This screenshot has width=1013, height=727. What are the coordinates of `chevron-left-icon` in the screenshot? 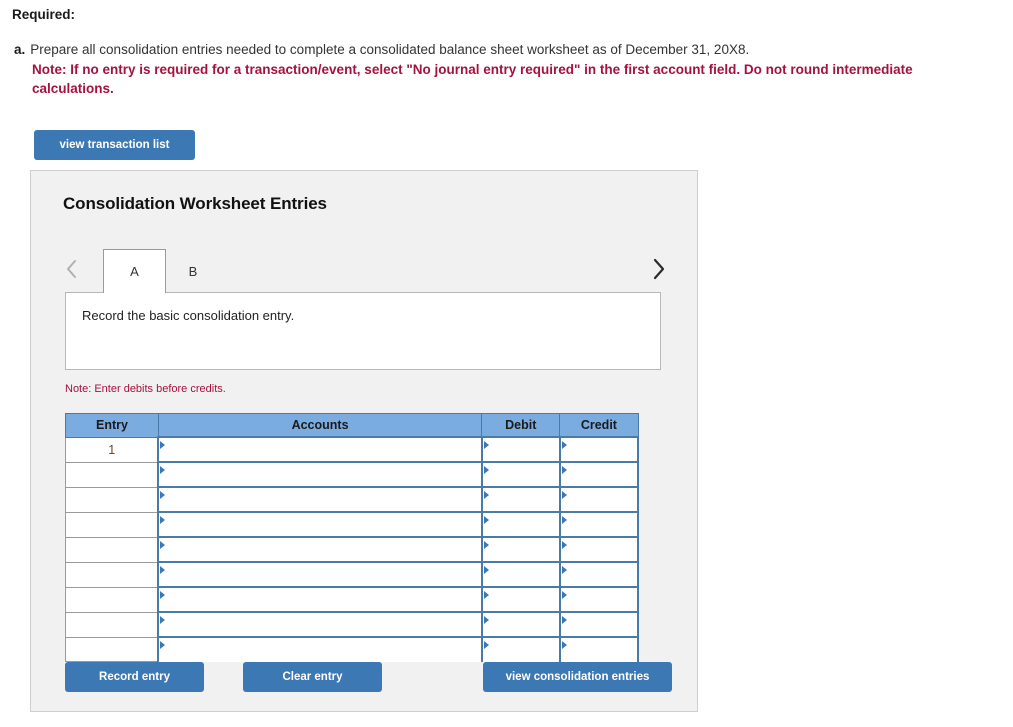 It's located at (72, 269).